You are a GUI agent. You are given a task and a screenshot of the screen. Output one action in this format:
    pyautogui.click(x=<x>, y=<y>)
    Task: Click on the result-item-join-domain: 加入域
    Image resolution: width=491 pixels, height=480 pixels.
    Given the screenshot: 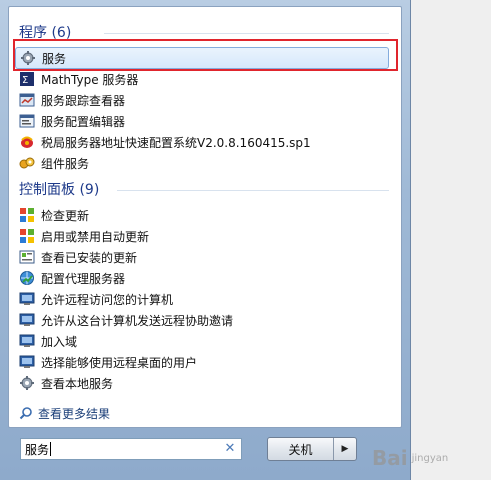 What is the action you would take?
    pyautogui.click(x=204, y=341)
    